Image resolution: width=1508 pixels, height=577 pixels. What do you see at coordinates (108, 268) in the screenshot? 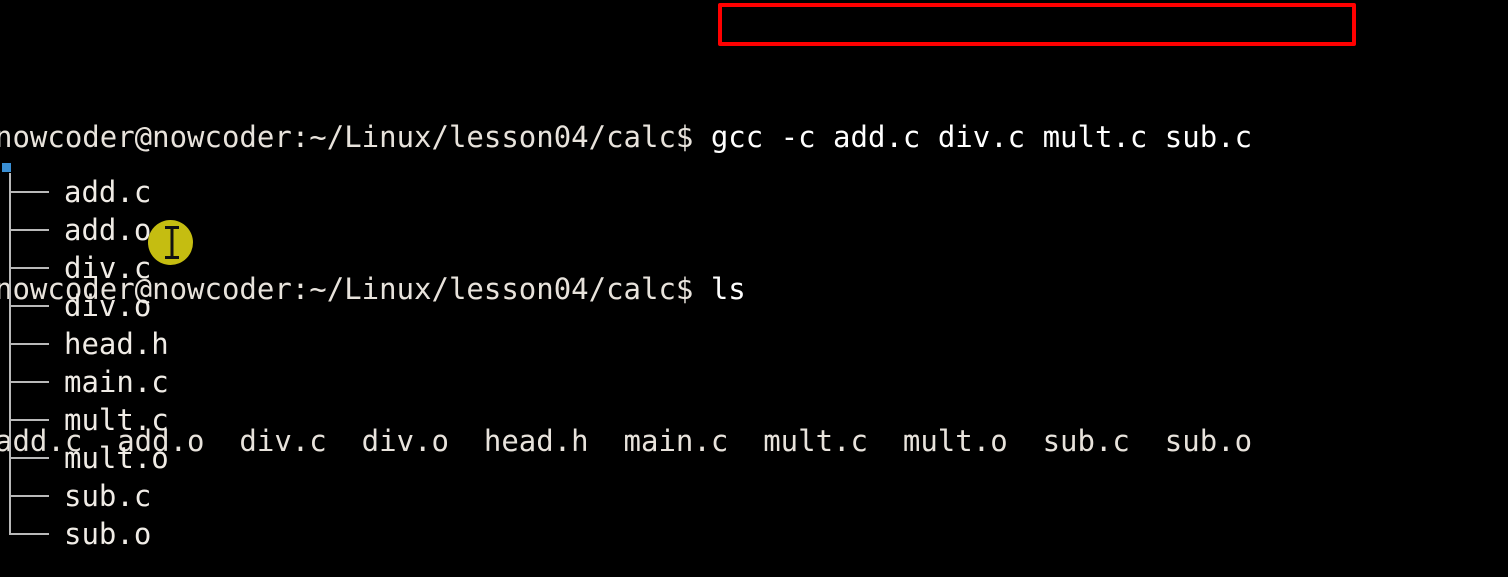
I see `tree-entry-label: div.c` at bounding box center [108, 268].